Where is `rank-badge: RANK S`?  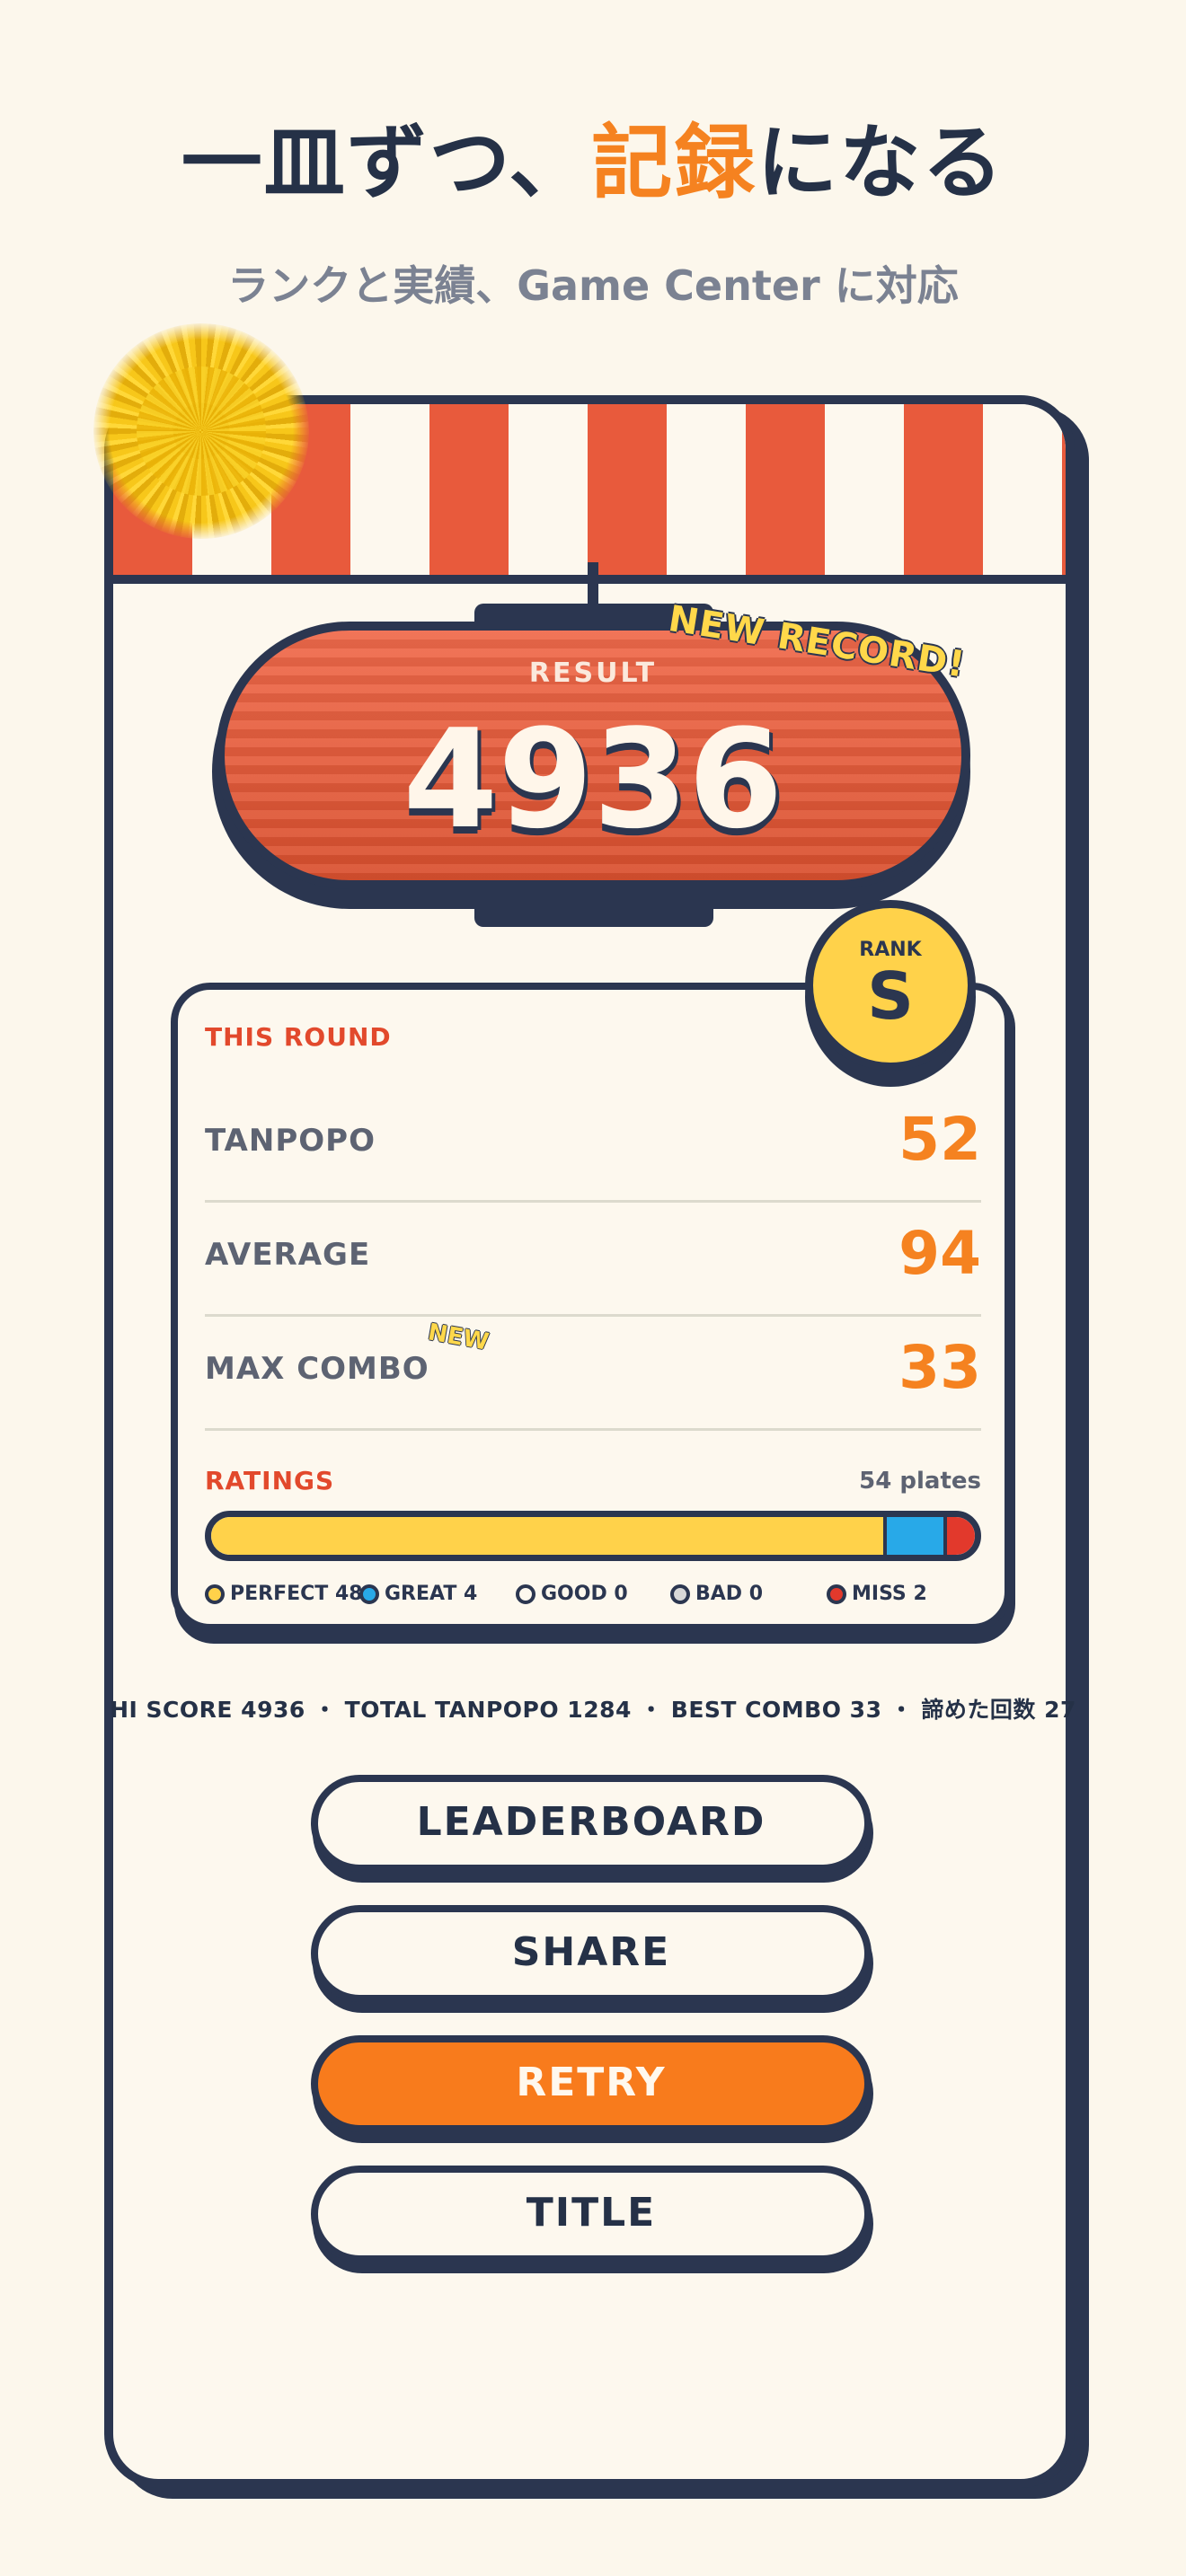 rank-badge: RANK S is located at coordinates (890, 986).